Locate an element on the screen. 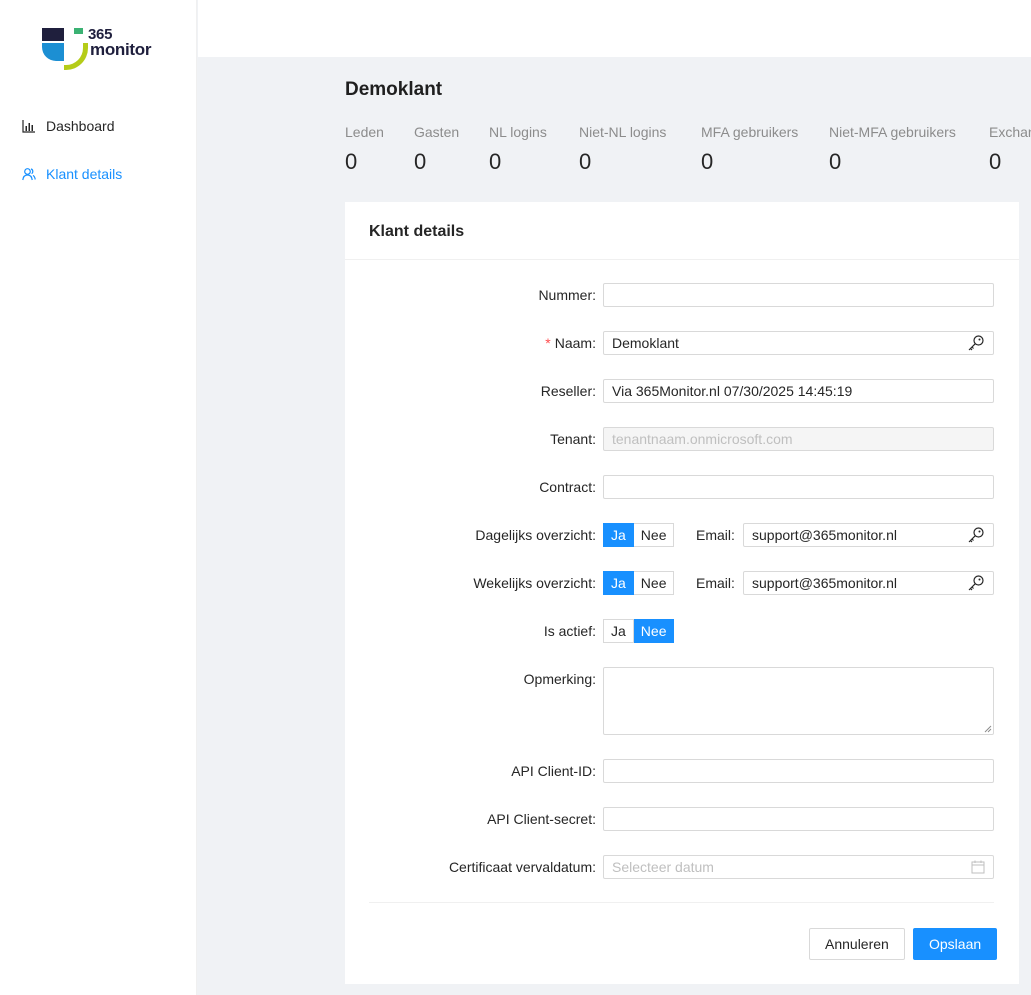 The width and height of the screenshot is (1031, 995). dagelijks-email-input: support@365monitor.nl is located at coordinates (868, 535).